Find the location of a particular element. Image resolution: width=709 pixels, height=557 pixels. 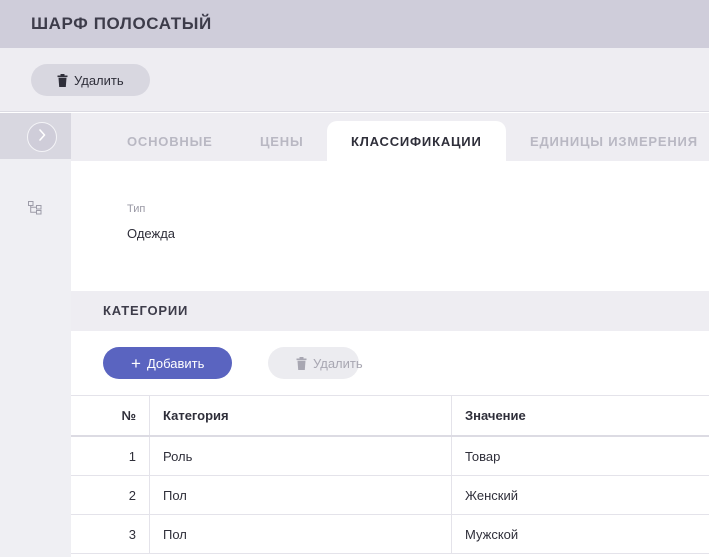

expand-panel is located at coordinates (35, 136).